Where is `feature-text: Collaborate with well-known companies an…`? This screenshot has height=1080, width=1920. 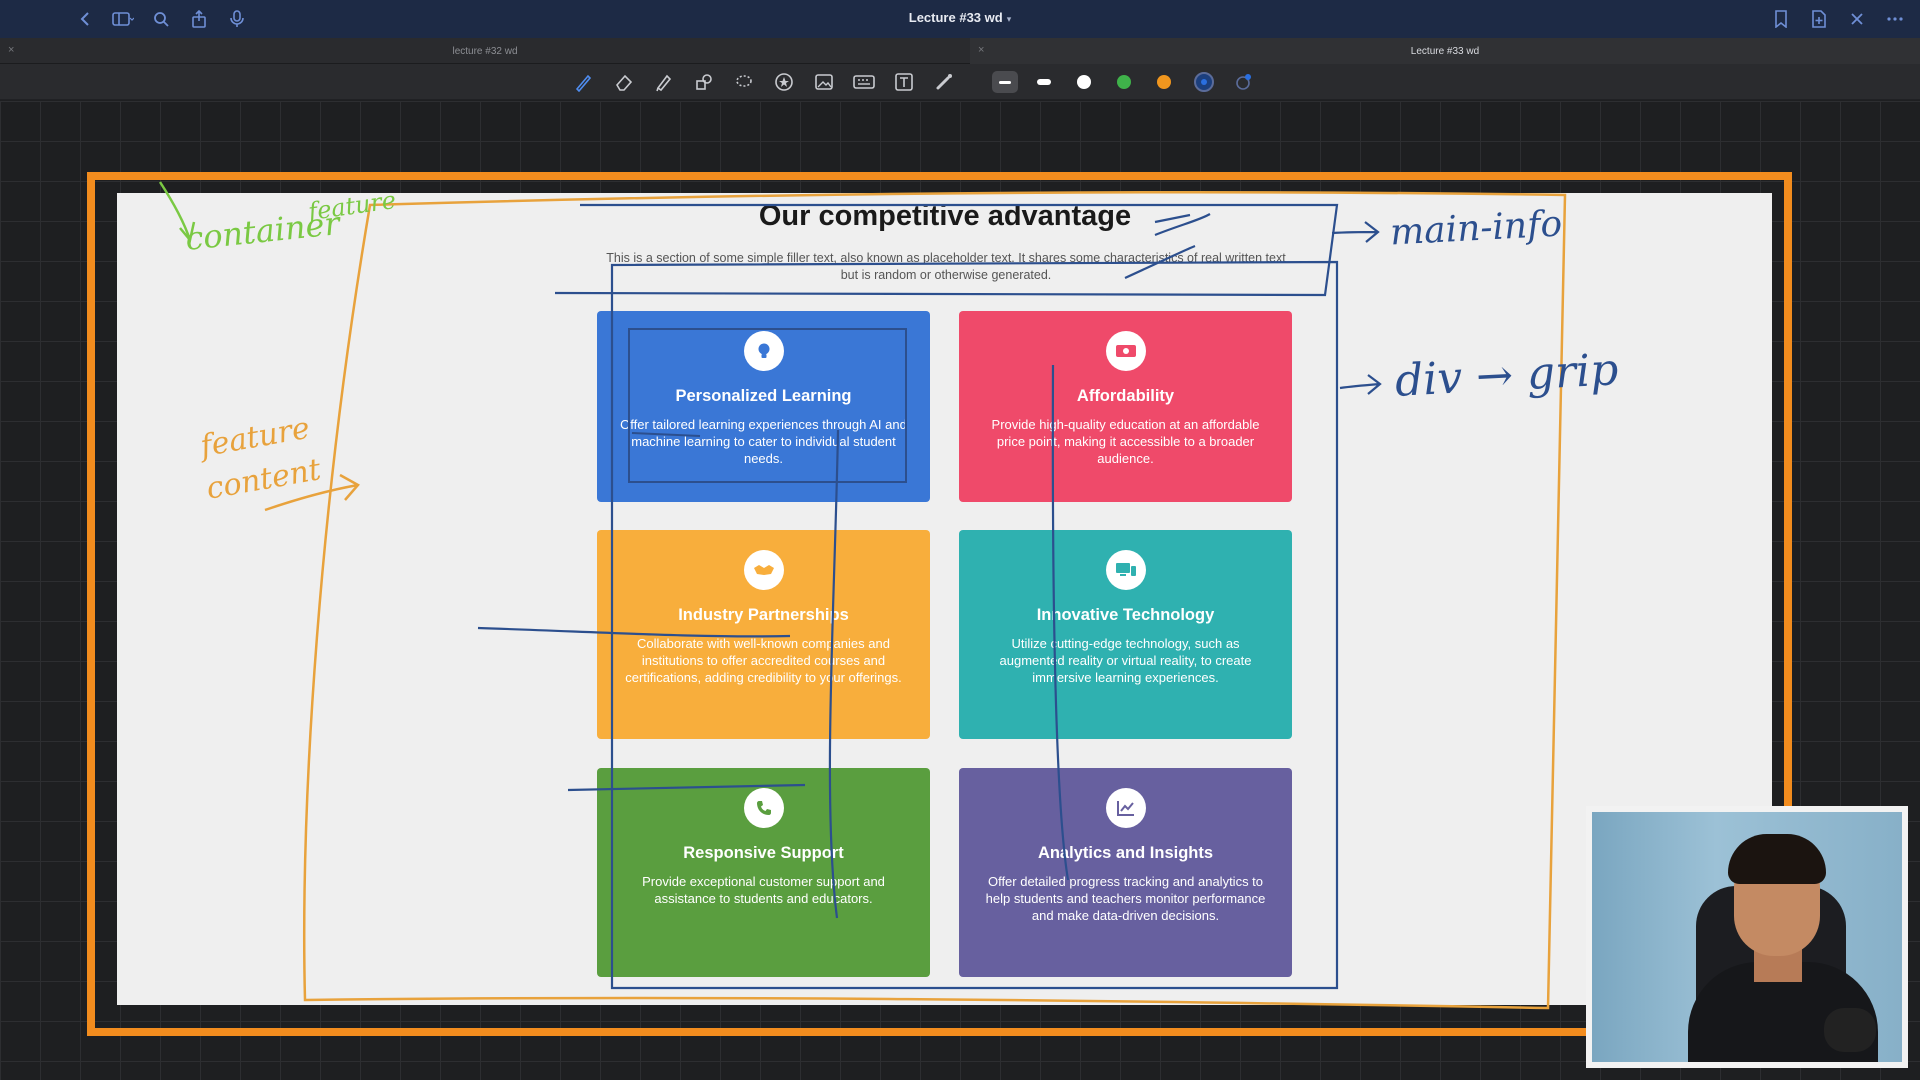
feature-text: Collaborate with well-known companies an… is located at coordinates (763, 660).